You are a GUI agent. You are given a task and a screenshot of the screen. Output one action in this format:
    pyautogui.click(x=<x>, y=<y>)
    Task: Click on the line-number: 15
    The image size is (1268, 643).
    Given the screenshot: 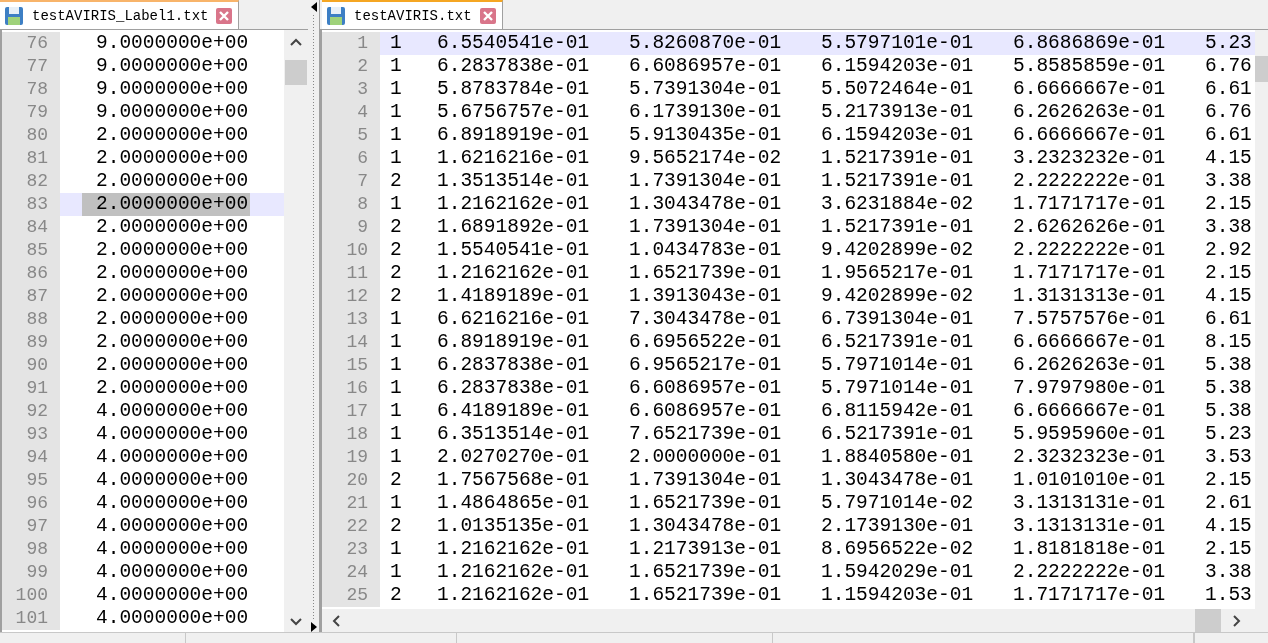 What is the action you would take?
    pyautogui.click(x=351, y=365)
    